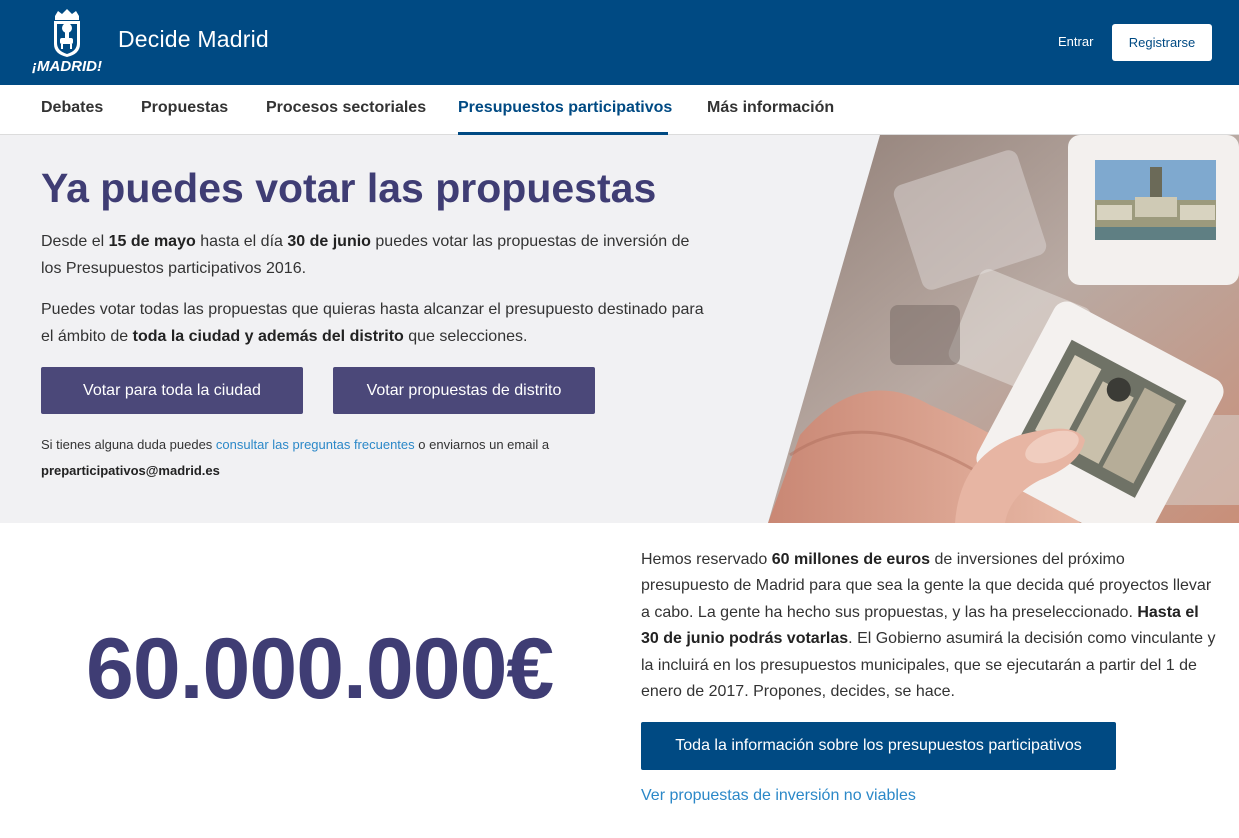  Describe the element at coordinates (850, 559) in the screenshot. I see `budget-highlight: 60 millones de euros` at that location.